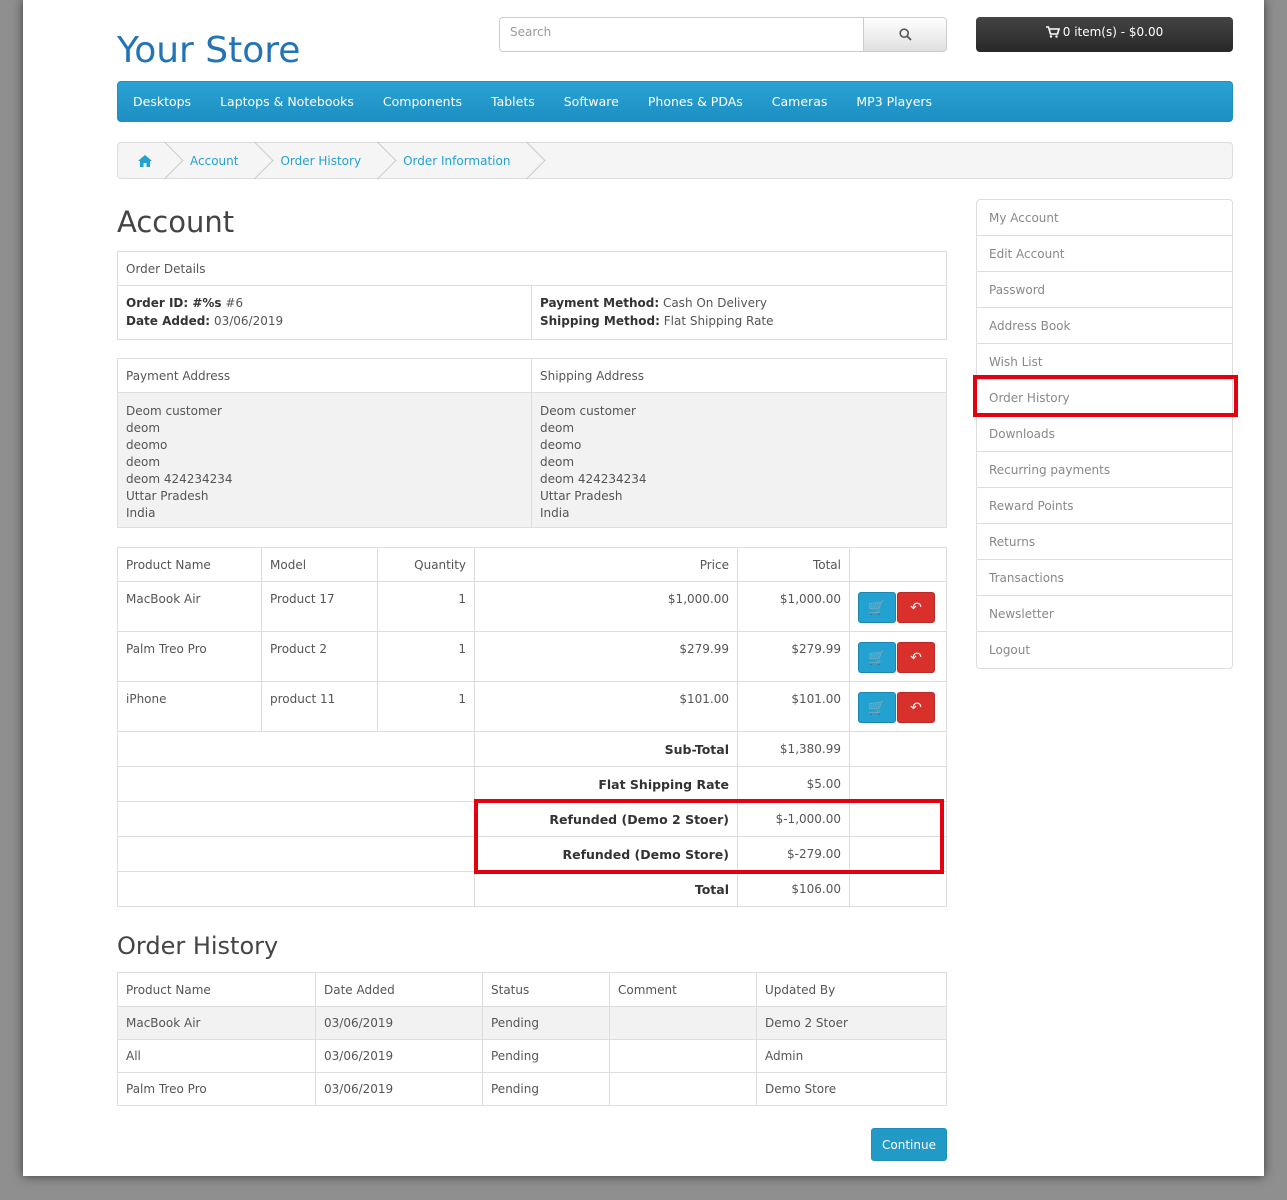 This screenshot has width=1287, height=1200. I want to click on product-actions: 🛒 ↶, so click(898, 606).